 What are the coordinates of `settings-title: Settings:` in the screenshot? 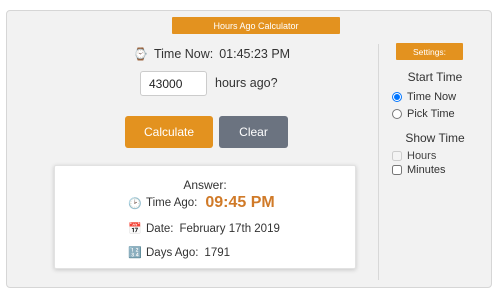 It's located at (429, 51).